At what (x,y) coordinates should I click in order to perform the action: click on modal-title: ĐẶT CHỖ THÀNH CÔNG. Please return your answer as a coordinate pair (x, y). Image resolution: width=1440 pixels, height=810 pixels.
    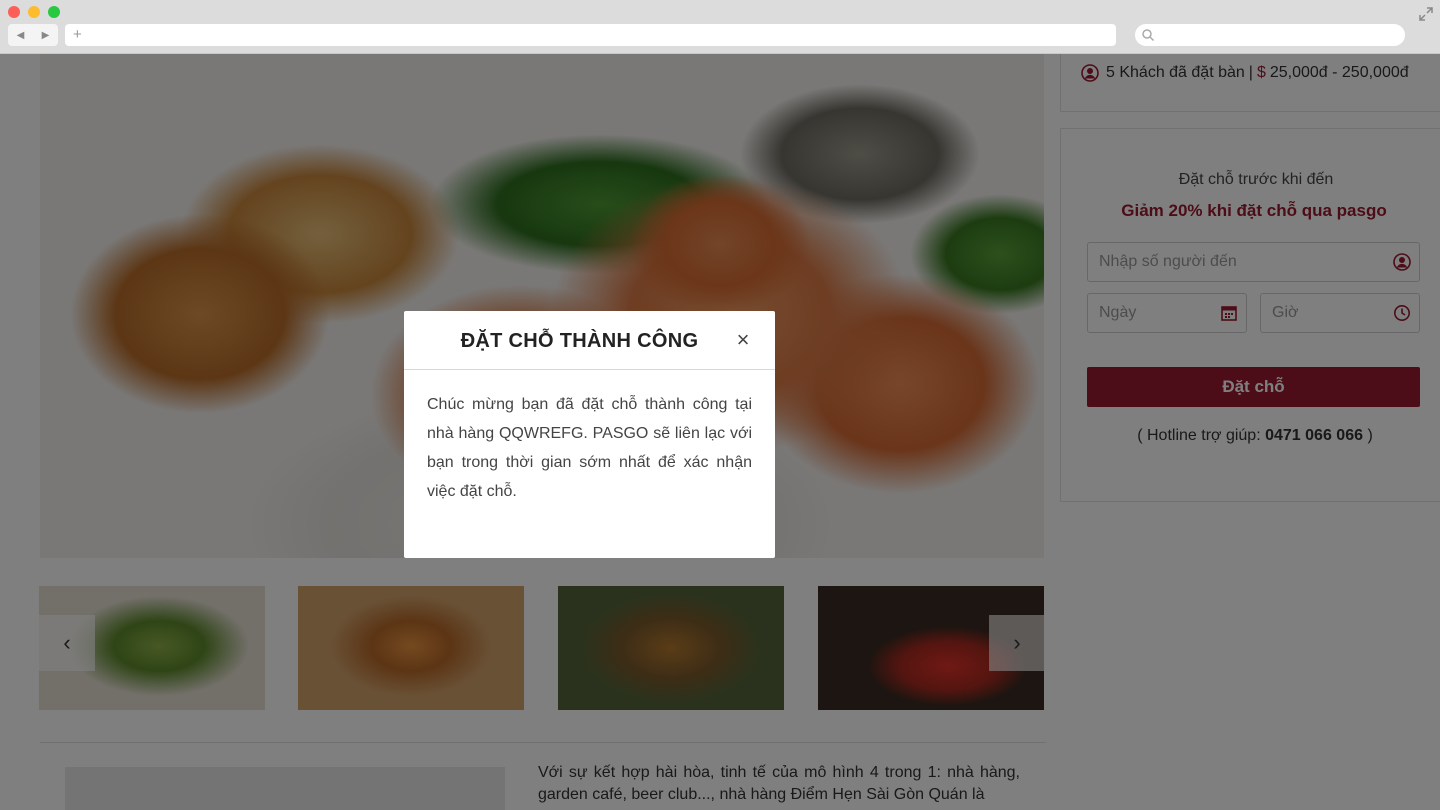
    Looking at the image, I should click on (579, 341).